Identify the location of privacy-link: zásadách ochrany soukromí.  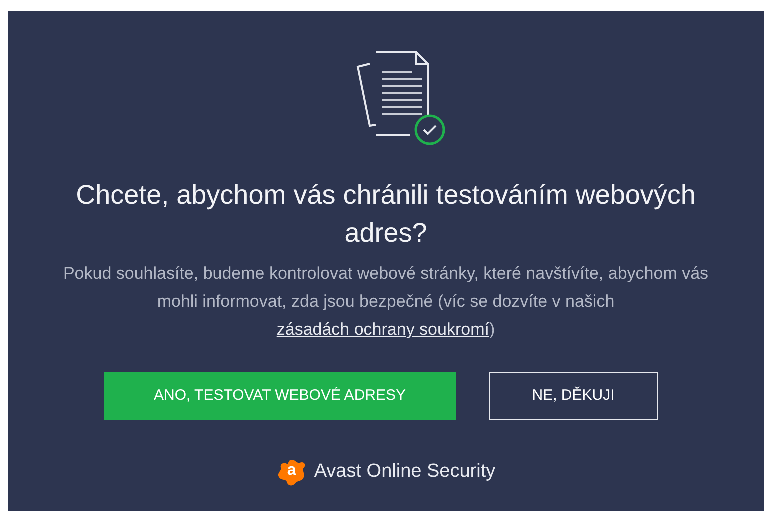
(383, 329).